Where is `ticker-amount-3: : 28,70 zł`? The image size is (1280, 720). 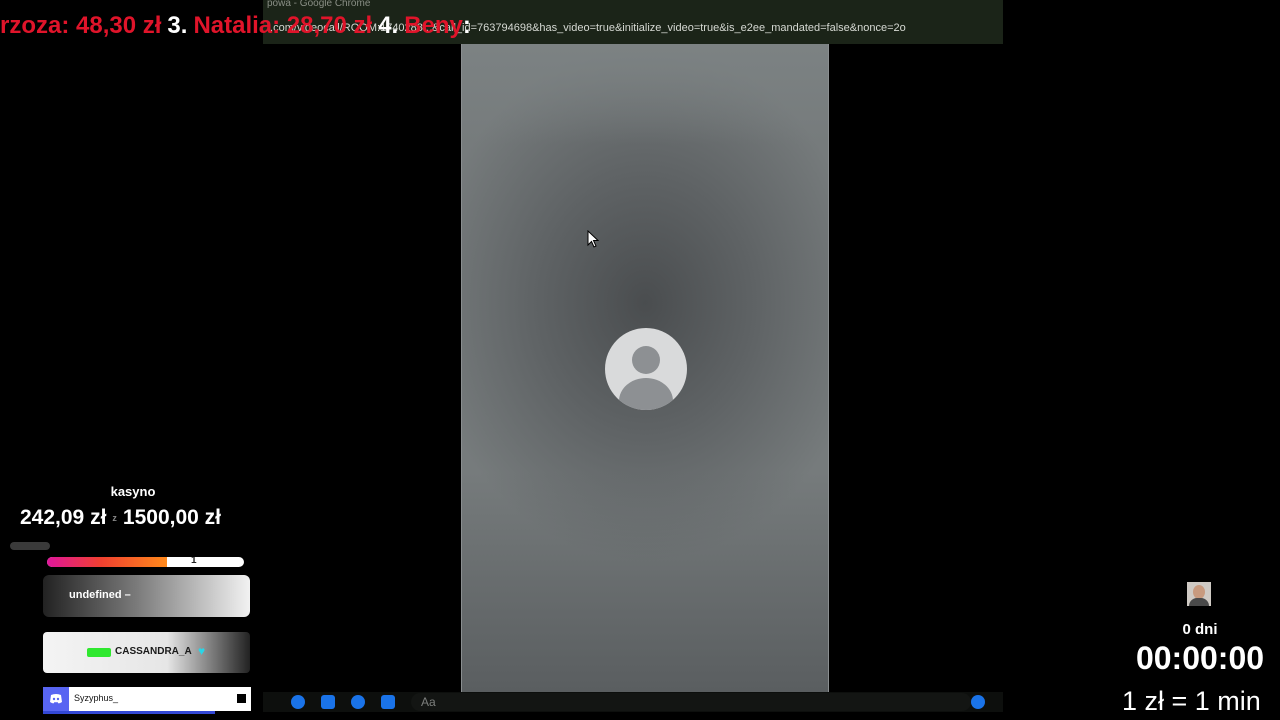
ticker-amount-3: : 28,70 zł is located at coordinates (322, 25).